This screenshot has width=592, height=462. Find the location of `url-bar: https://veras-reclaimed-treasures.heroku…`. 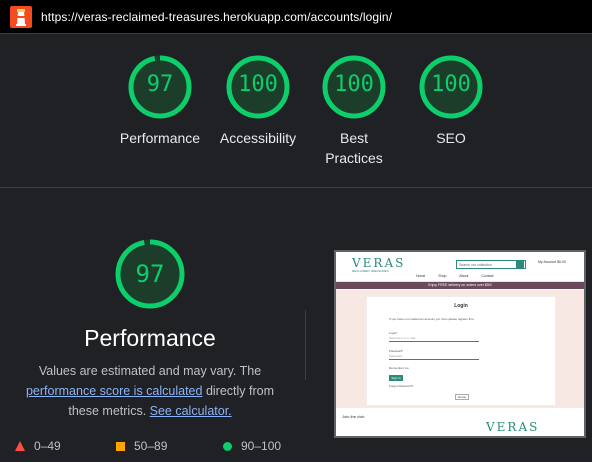

url-bar: https://veras-reclaimed-treasures.heroku… is located at coordinates (296, 17).